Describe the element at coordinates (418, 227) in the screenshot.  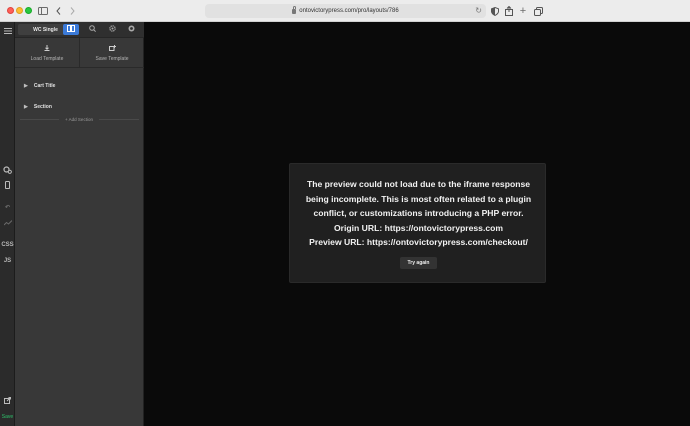
I see `error-line: Origin URL: https://ontovictorypress.com` at that location.